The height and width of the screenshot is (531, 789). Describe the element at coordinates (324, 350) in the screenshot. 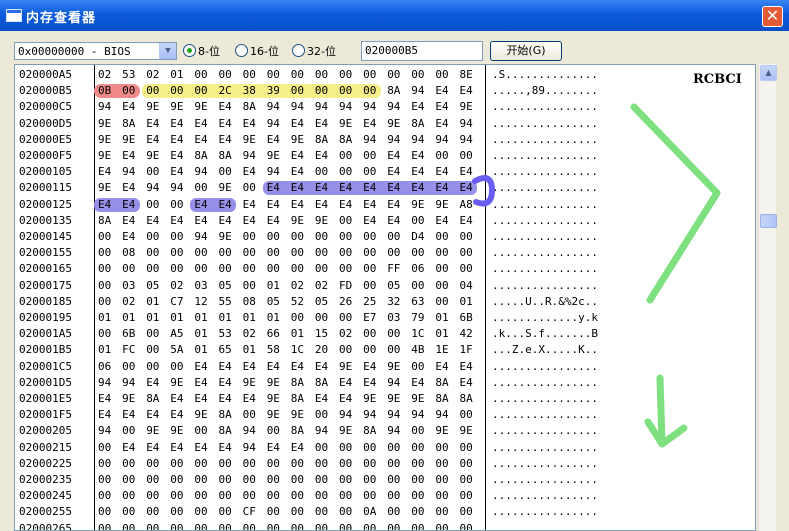

I see `hex-byte: 20` at that location.